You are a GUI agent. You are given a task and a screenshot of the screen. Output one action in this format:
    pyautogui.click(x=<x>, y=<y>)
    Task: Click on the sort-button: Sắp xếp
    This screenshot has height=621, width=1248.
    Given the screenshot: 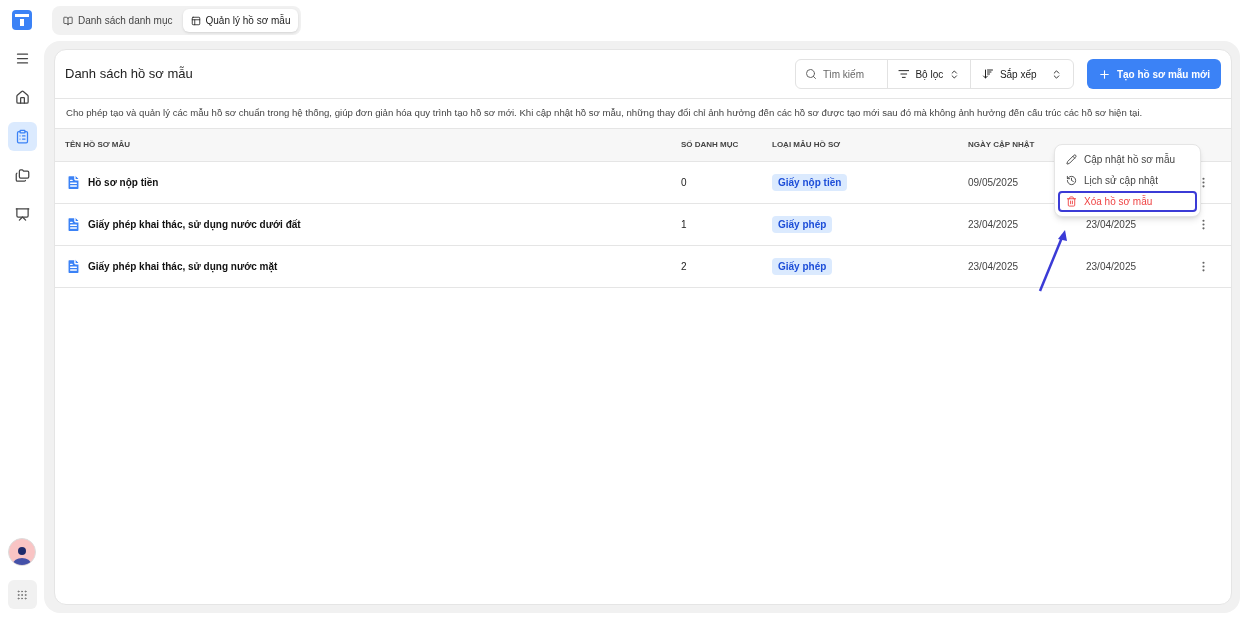 What is the action you would take?
    pyautogui.click(x=1021, y=74)
    